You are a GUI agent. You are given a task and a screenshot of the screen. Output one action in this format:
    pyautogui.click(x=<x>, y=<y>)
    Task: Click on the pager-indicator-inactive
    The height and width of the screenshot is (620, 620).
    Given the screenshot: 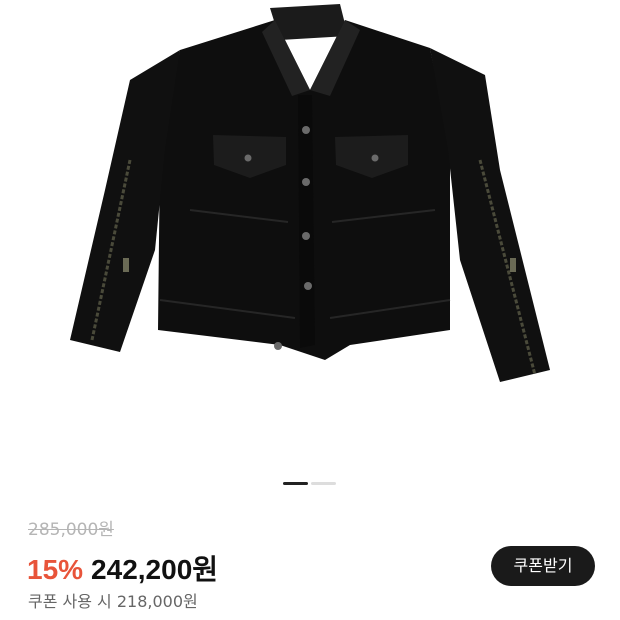 What is the action you would take?
    pyautogui.click(x=323, y=483)
    